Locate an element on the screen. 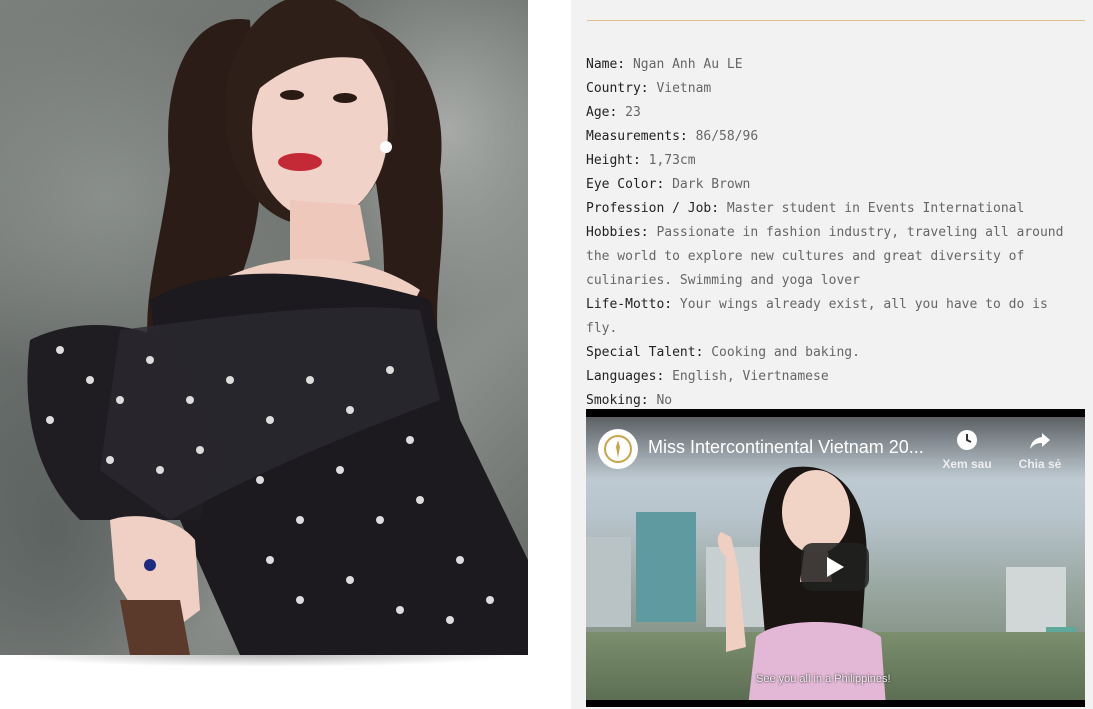 Image resolution: width=1093 pixels, height=709 pixels. info-label: Measurements: is located at coordinates (637, 136).